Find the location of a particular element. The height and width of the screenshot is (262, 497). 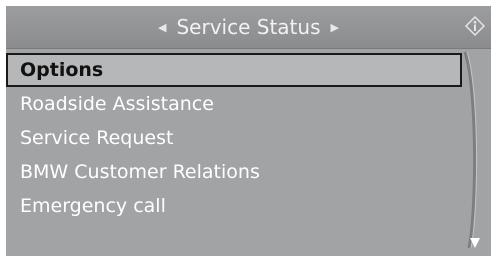

page-title: Service Status is located at coordinates (248, 27).